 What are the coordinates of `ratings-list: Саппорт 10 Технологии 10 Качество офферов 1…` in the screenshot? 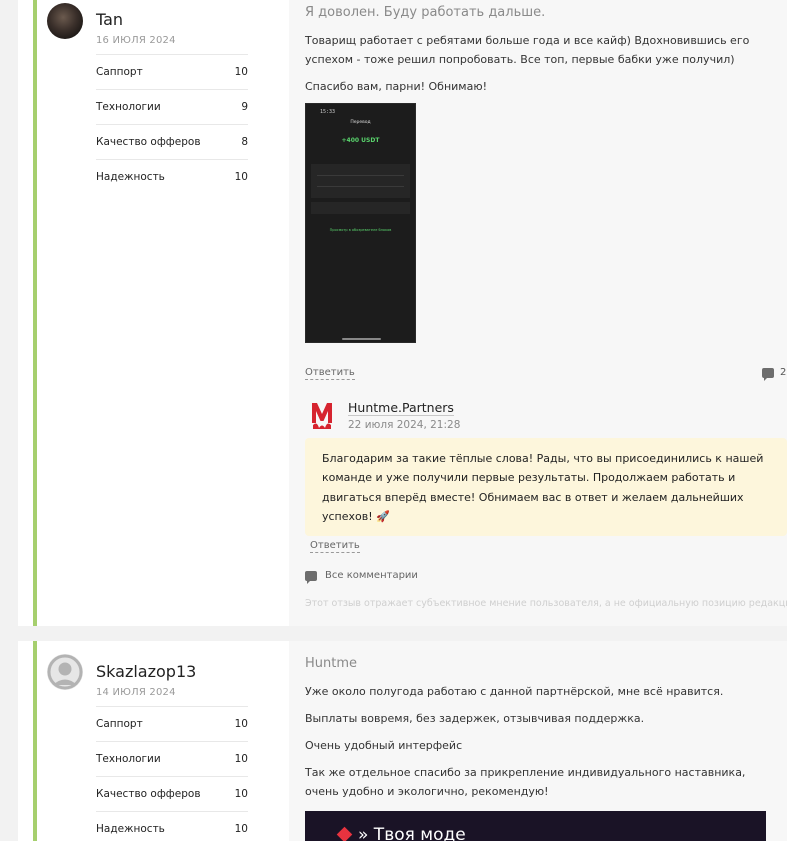 It's located at (172, 773).